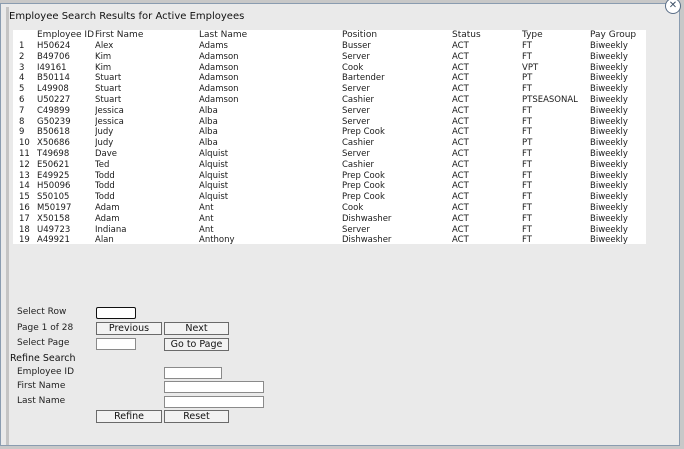 The image size is (684, 449). I want to click on table-row: 2 B49706 Kim Adamson Server ACT FT Biweekly, so click(329, 57).